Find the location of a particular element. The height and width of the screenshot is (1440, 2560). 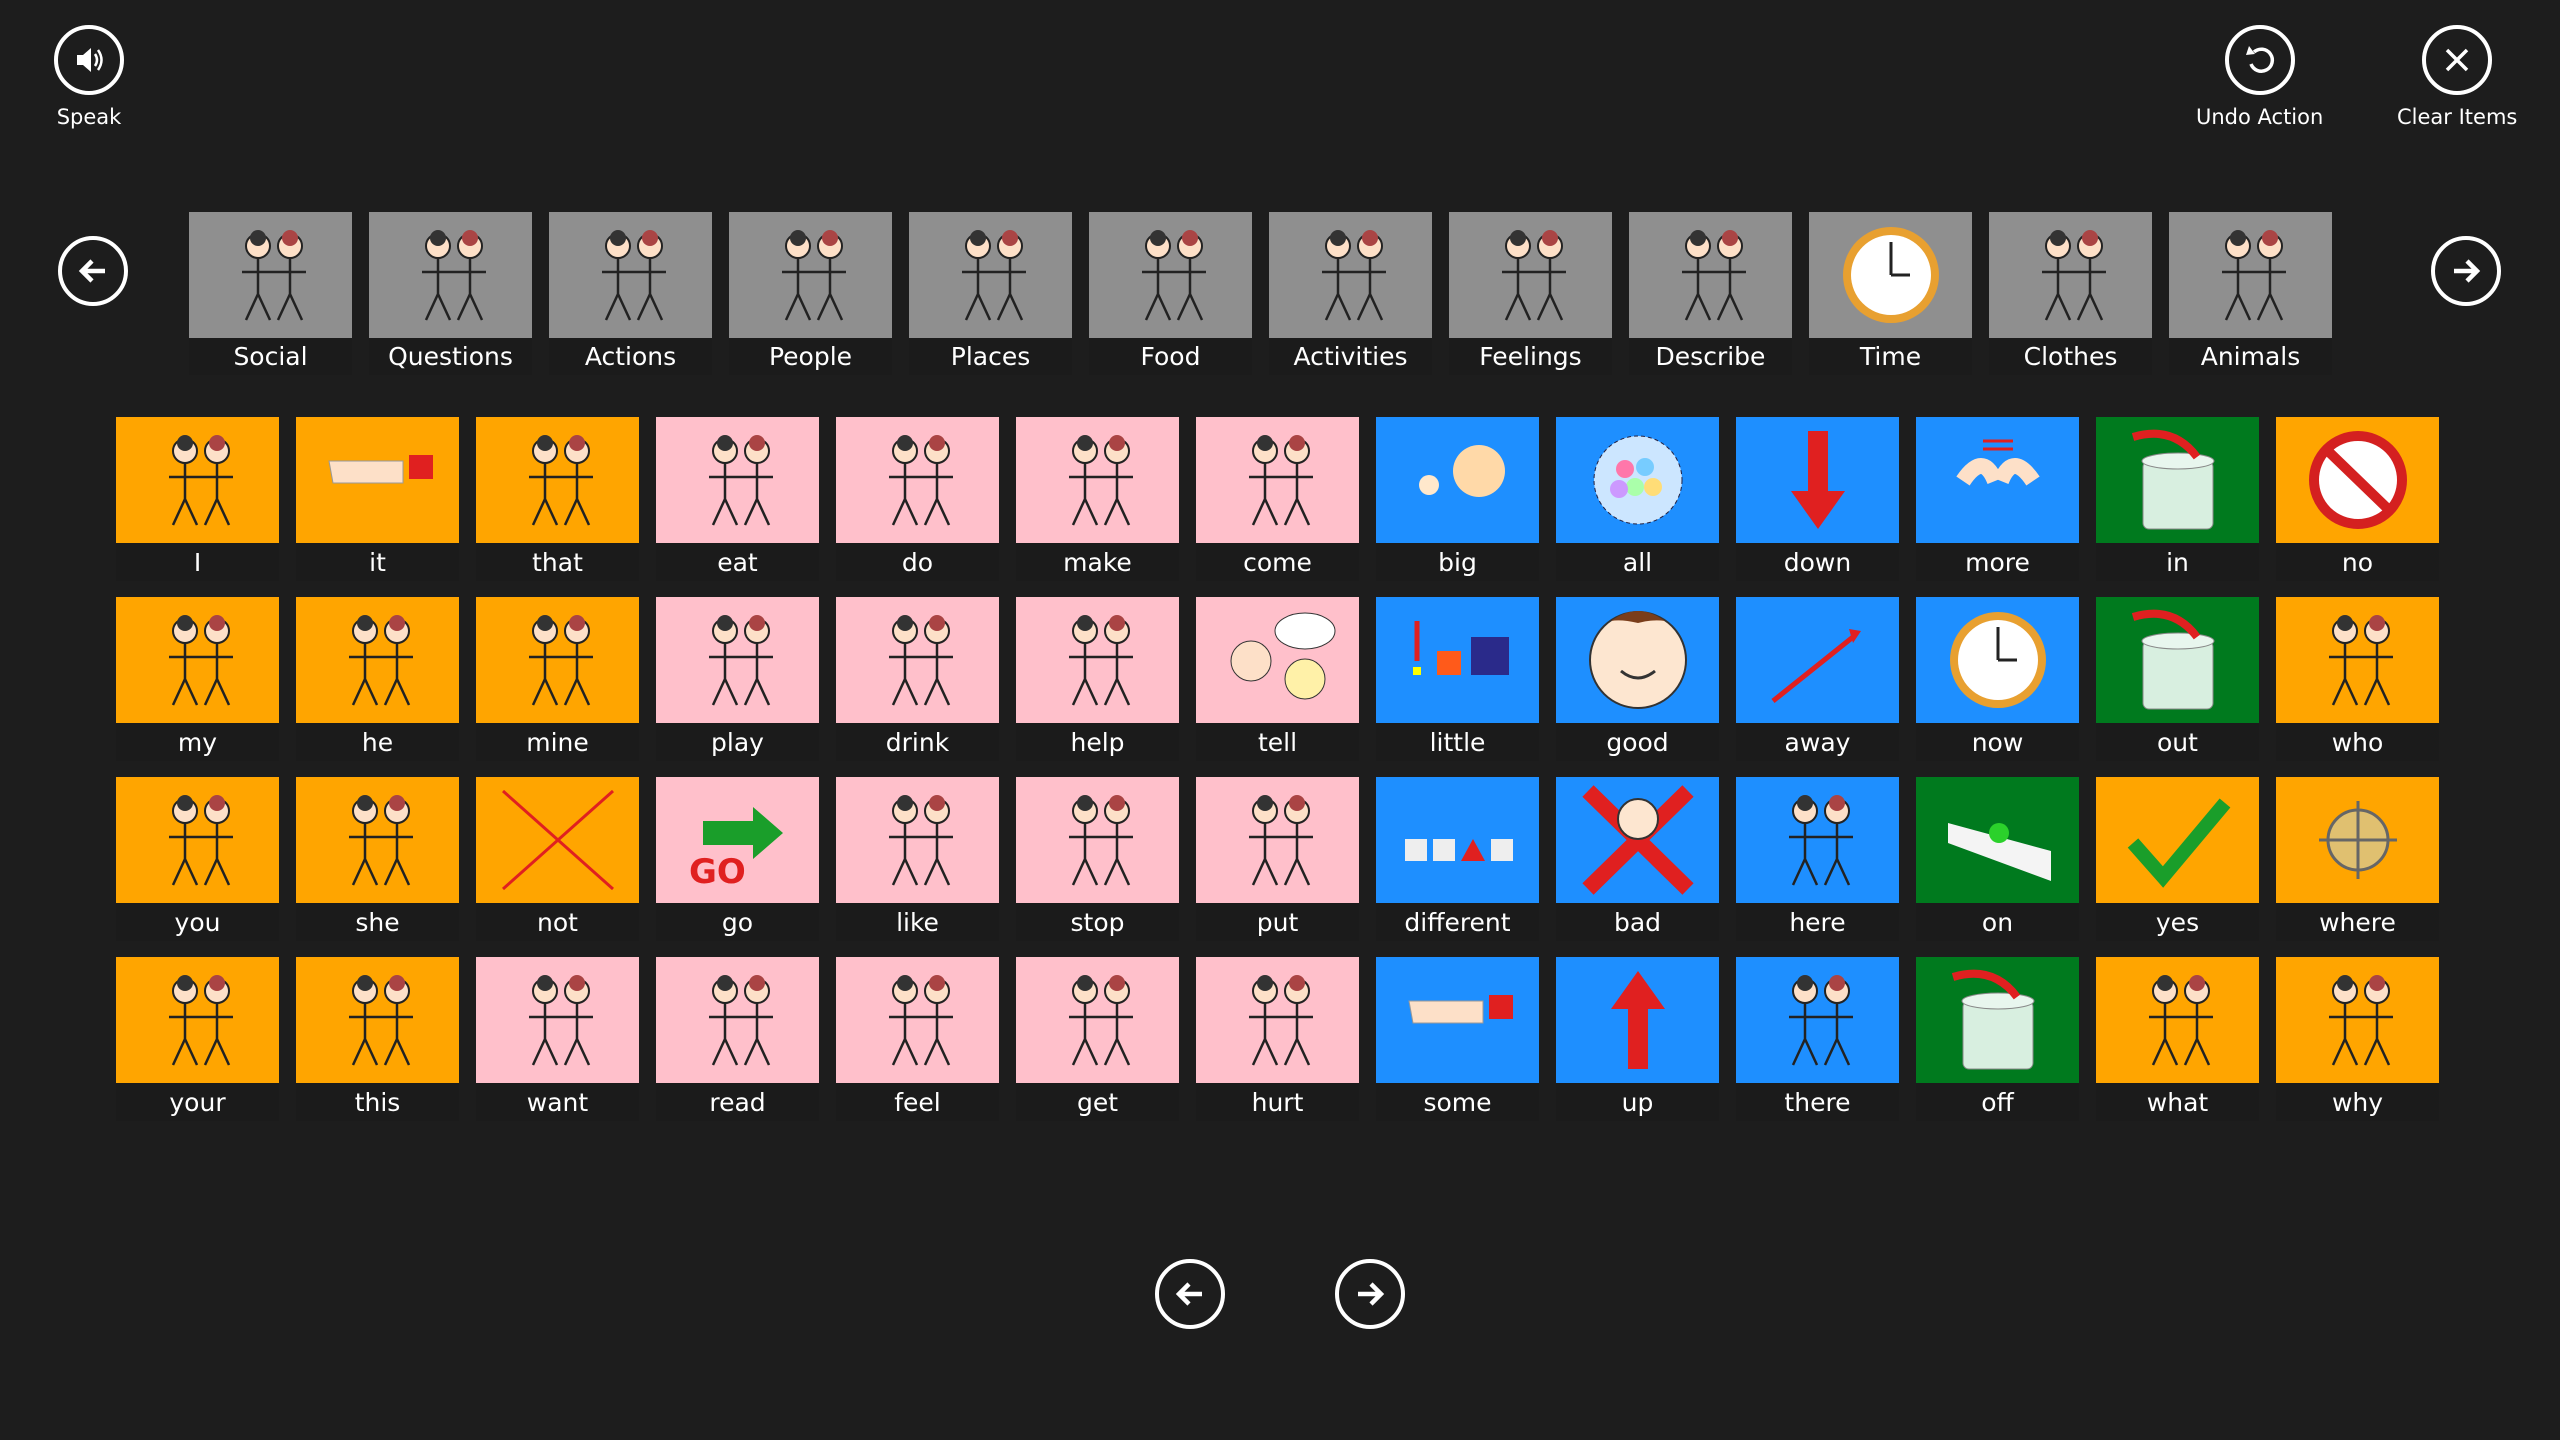

emotion-faces-icon is located at coordinates (1530, 275).